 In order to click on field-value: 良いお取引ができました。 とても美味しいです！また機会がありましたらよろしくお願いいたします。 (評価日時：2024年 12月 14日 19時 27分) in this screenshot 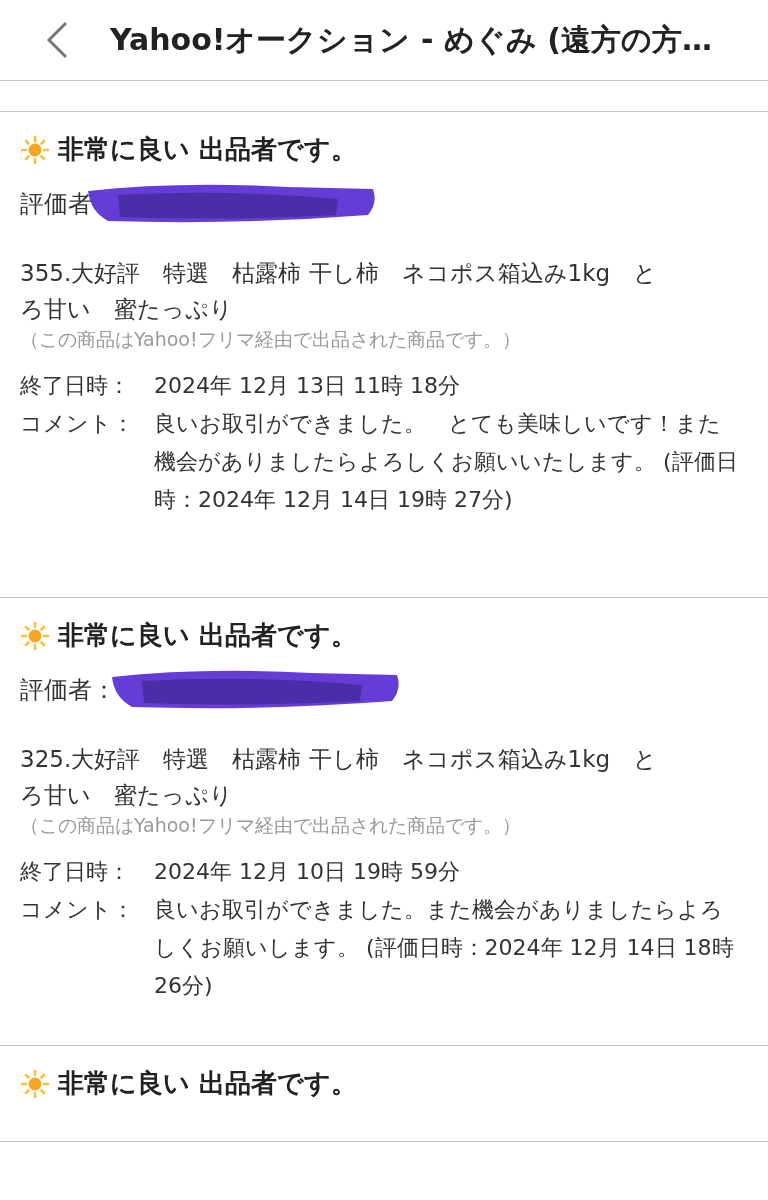, I will do `click(446, 462)`.